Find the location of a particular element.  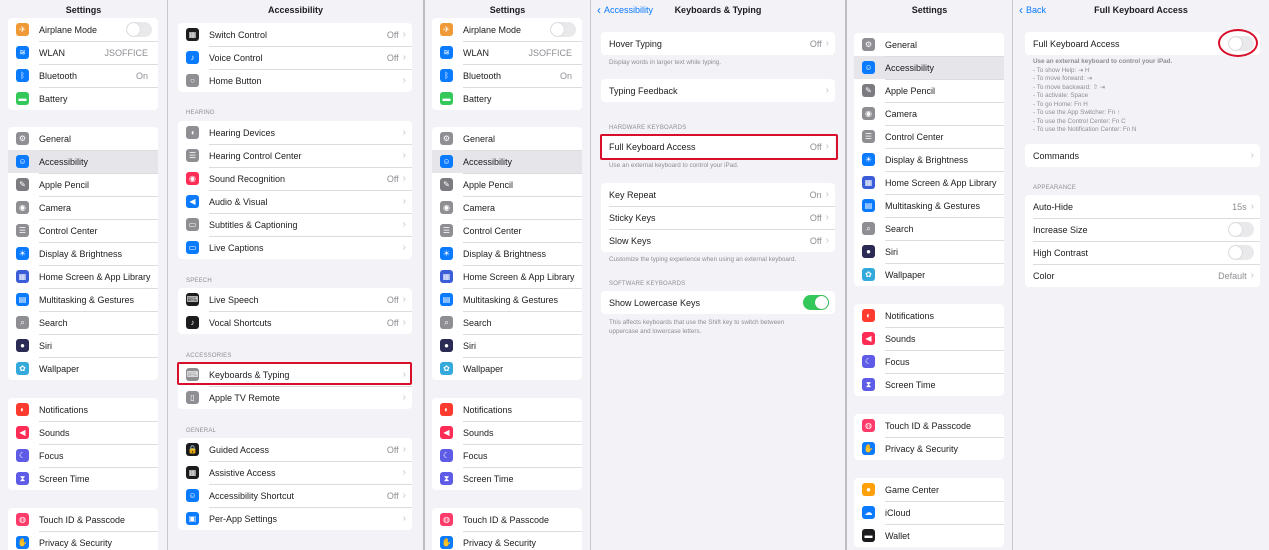

back-button: ‹ Accessibility is located at coordinates (625, 10).